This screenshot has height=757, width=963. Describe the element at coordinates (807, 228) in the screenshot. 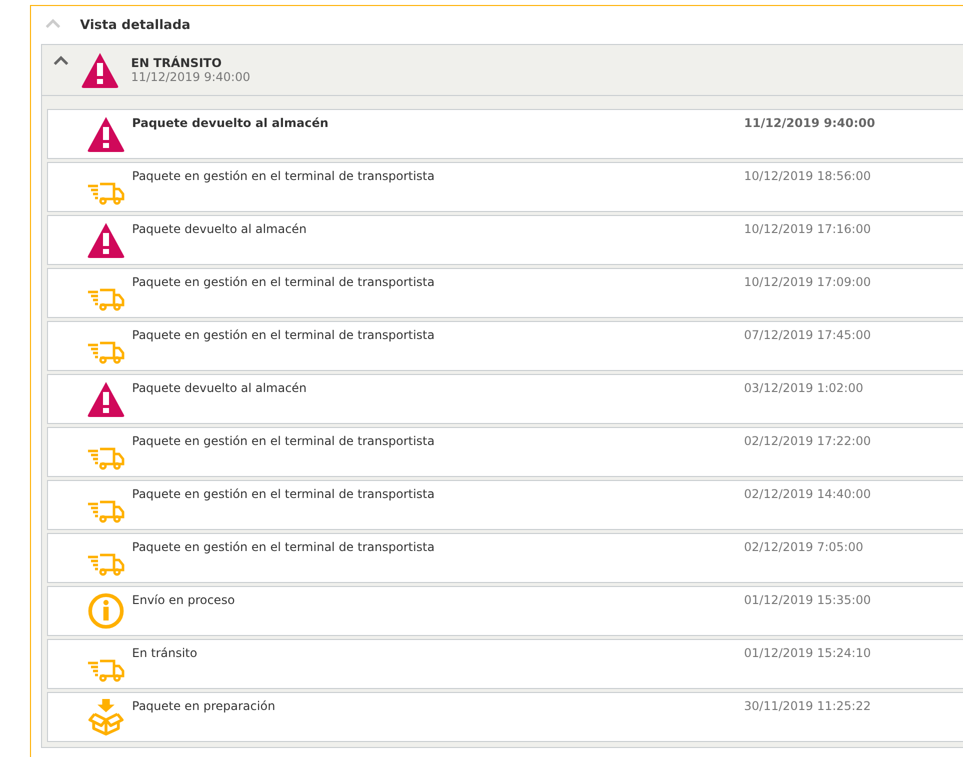

I see `event-date: 10/12/2019 17:16:00` at that location.